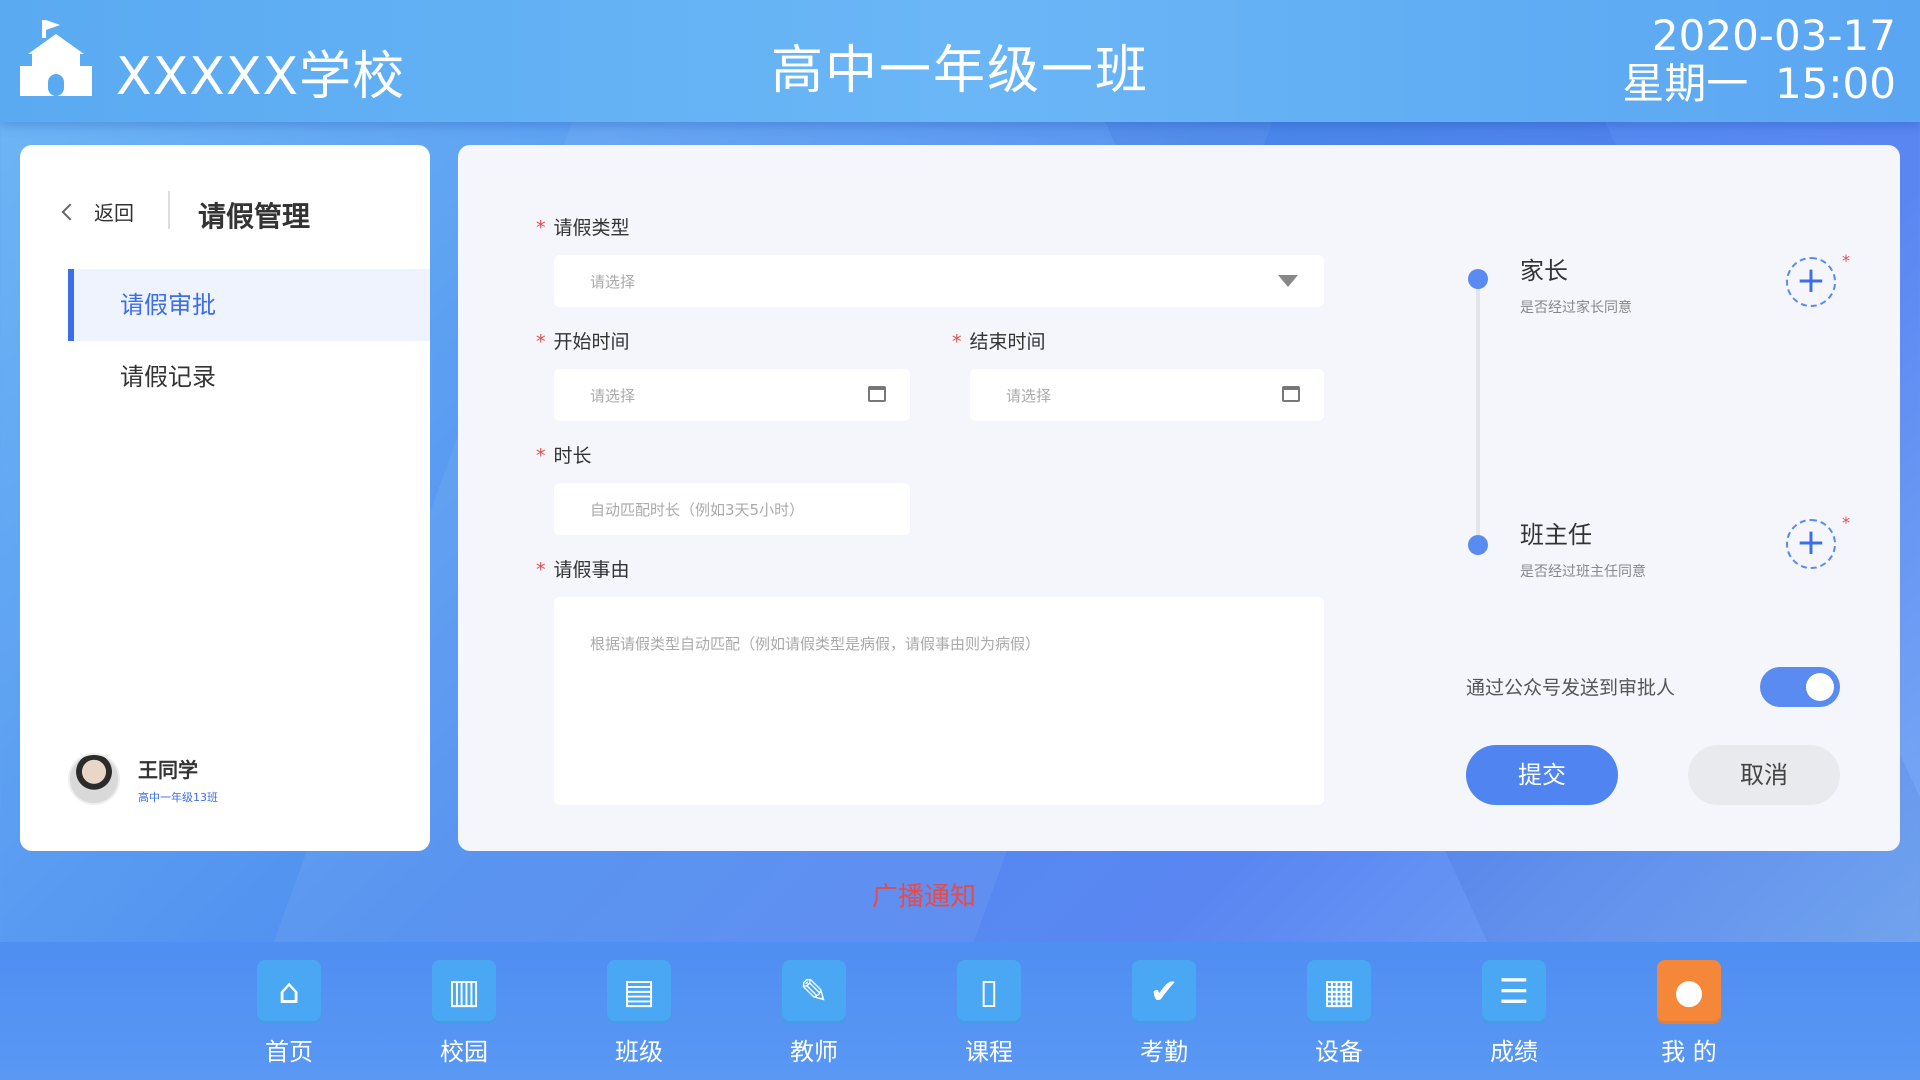 The image size is (1920, 1080). What do you see at coordinates (1689, 1052) in the screenshot?
I see `nav-label: 我 的` at bounding box center [1689, 1052].